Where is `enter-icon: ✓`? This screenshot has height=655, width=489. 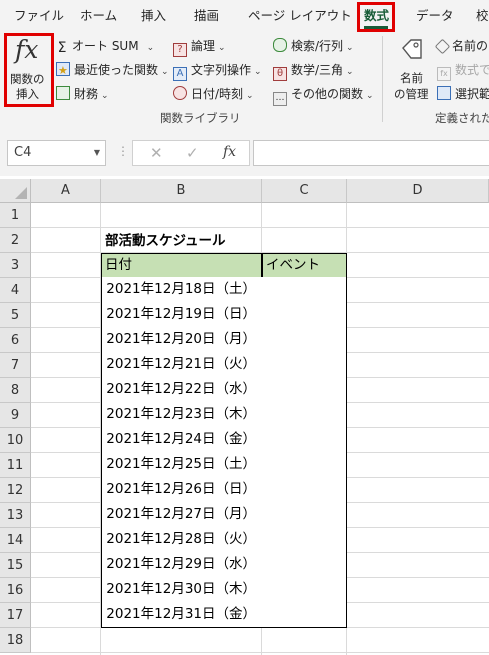
enter-icon: ✓ is located at coordinates (192, 153).